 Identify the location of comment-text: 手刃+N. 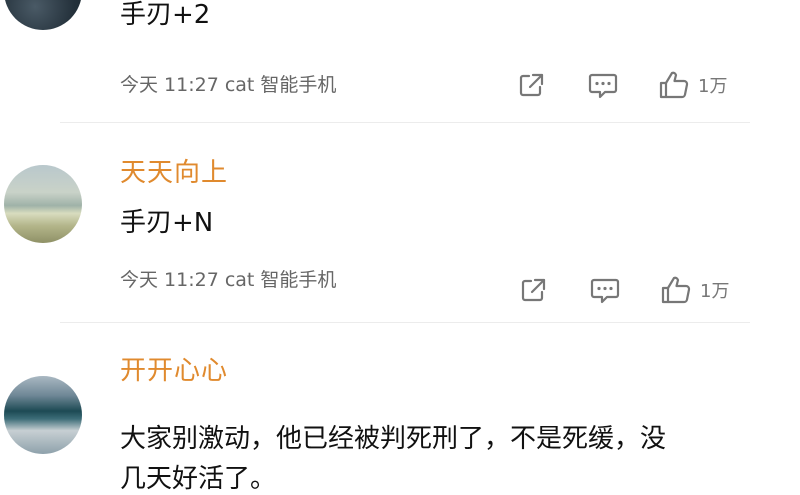
(167, 223).